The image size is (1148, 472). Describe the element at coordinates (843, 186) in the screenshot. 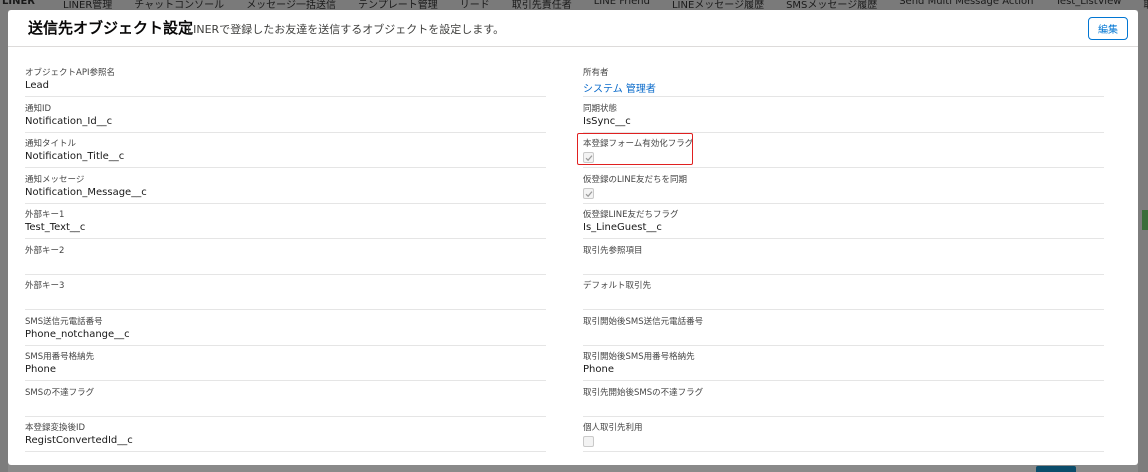

I see `field-right-3: 仮登録のLINE友だちを同期` at that location.